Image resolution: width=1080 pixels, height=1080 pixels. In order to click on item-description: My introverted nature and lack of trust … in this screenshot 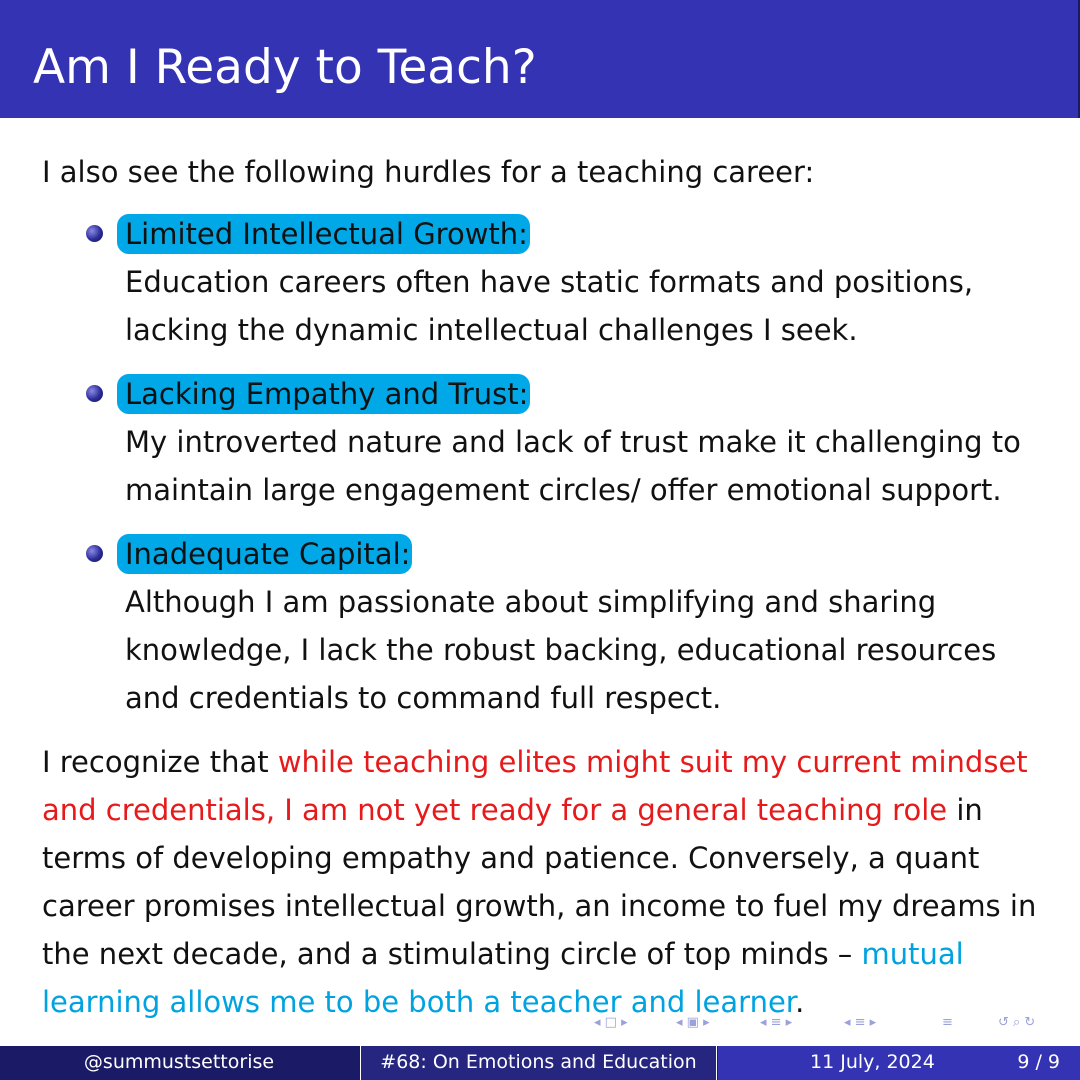, I will do `click(573, 466)`.